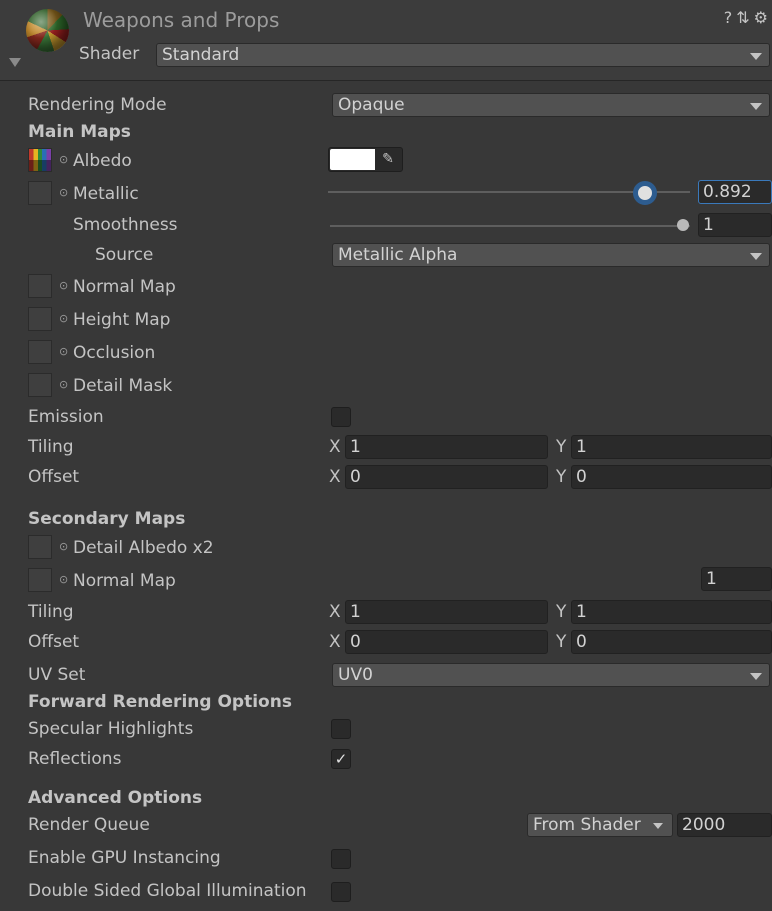  Describe the element at coordinates (736, 579) in the screenshot. I see `secondary-normal-scale-field: 1` at that location.